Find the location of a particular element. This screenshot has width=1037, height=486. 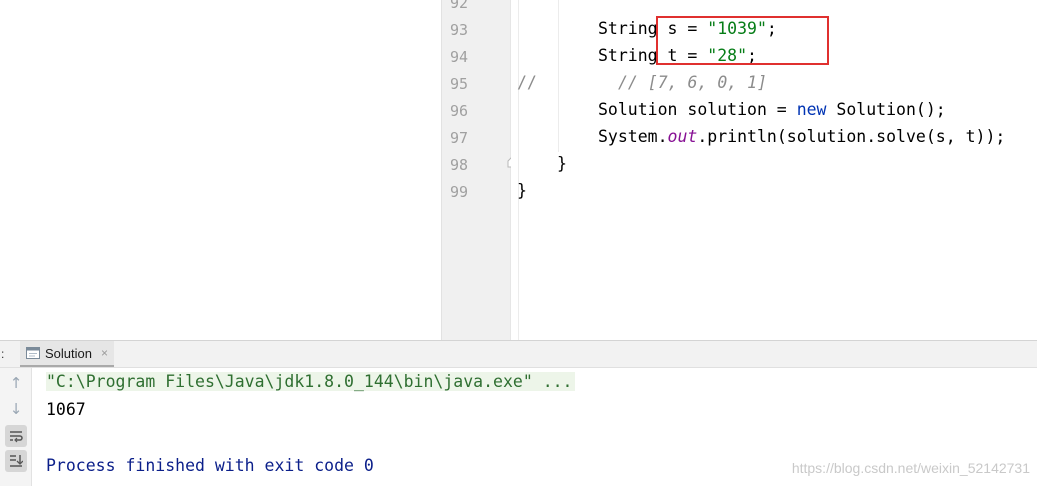

watermark: https://blog.csdn.net/weixin_52142731 is located at coordinates (910, 468).